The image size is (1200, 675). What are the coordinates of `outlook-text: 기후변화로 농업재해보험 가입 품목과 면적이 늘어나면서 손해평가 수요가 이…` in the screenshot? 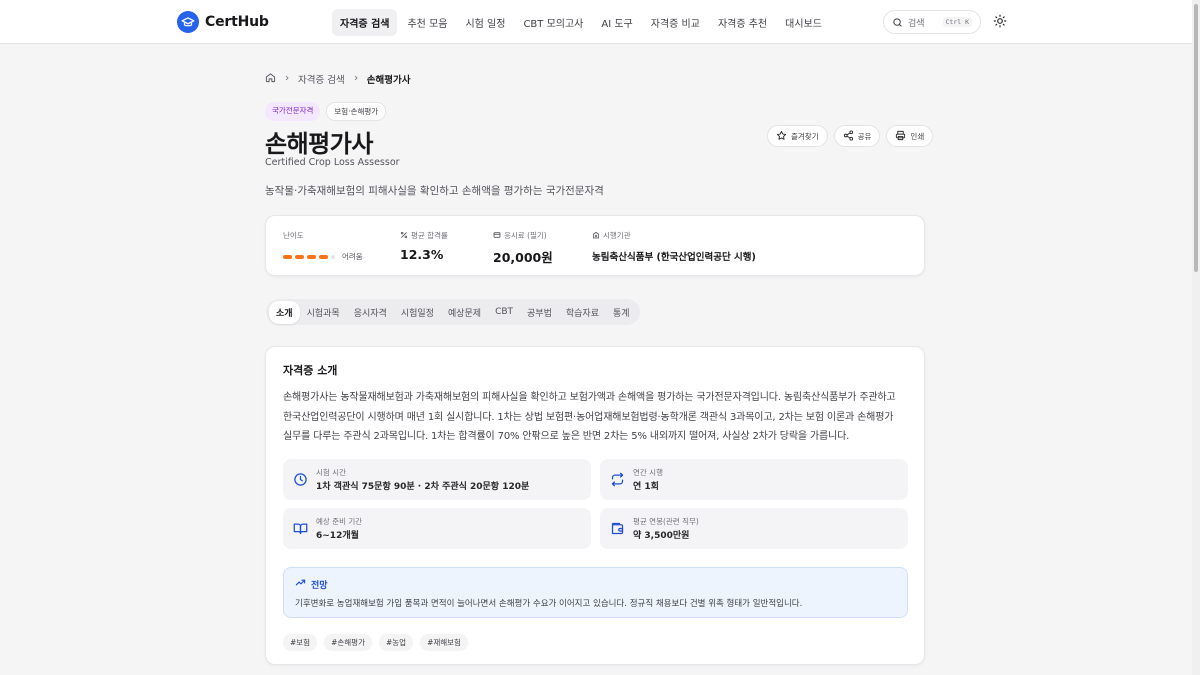 It's located at (549, 604).